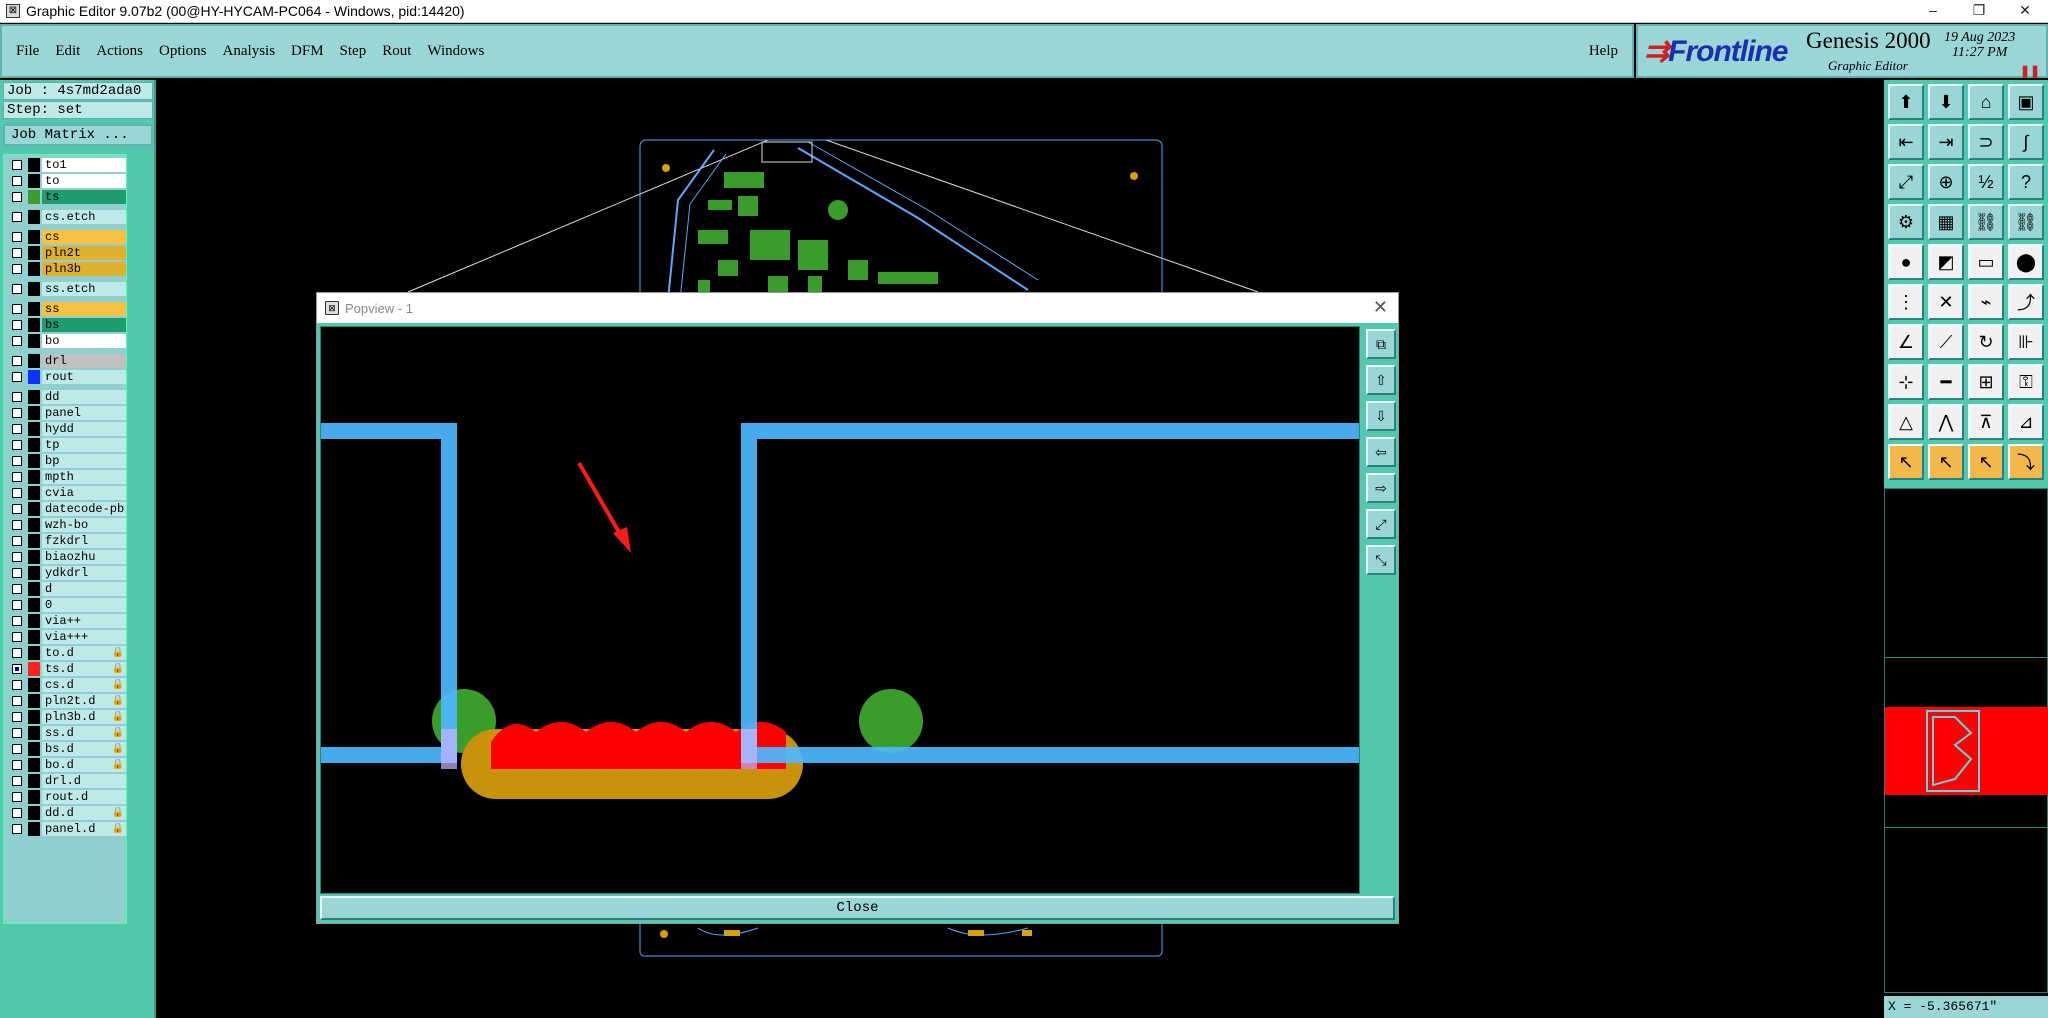 The height and width of the screenshot is (1018, 2048). I want to click on layer-name: to, so click(84, 181).